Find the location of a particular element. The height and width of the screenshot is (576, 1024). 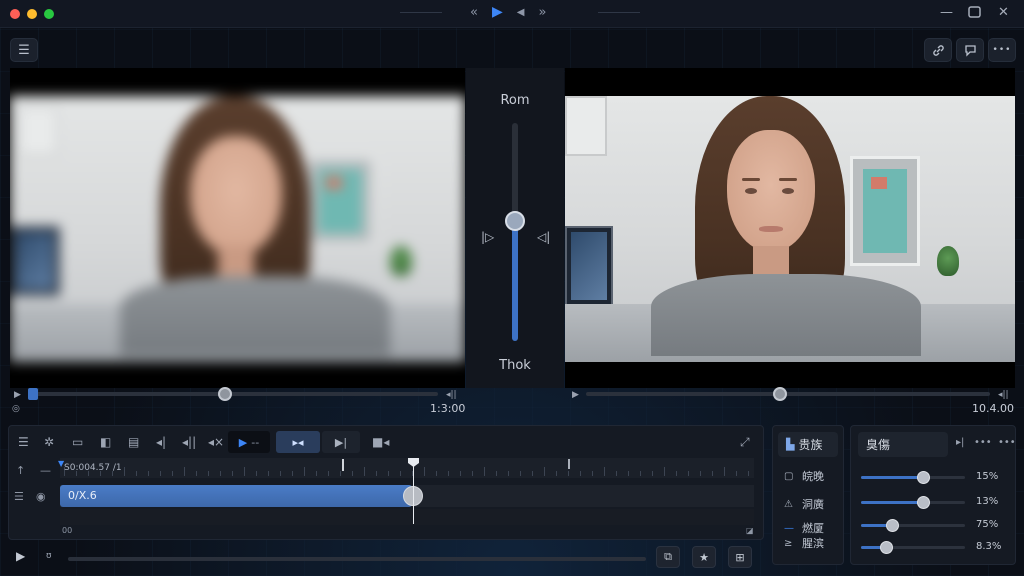

step-back-icon: ◀ is located at coordinates (521, 12).